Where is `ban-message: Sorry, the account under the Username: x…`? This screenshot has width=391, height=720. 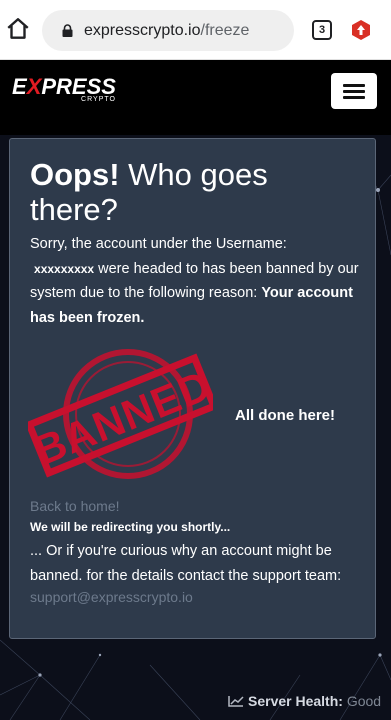
ban-message: Sorry, the account under the Username: x… is located at coordinates (194, 281).